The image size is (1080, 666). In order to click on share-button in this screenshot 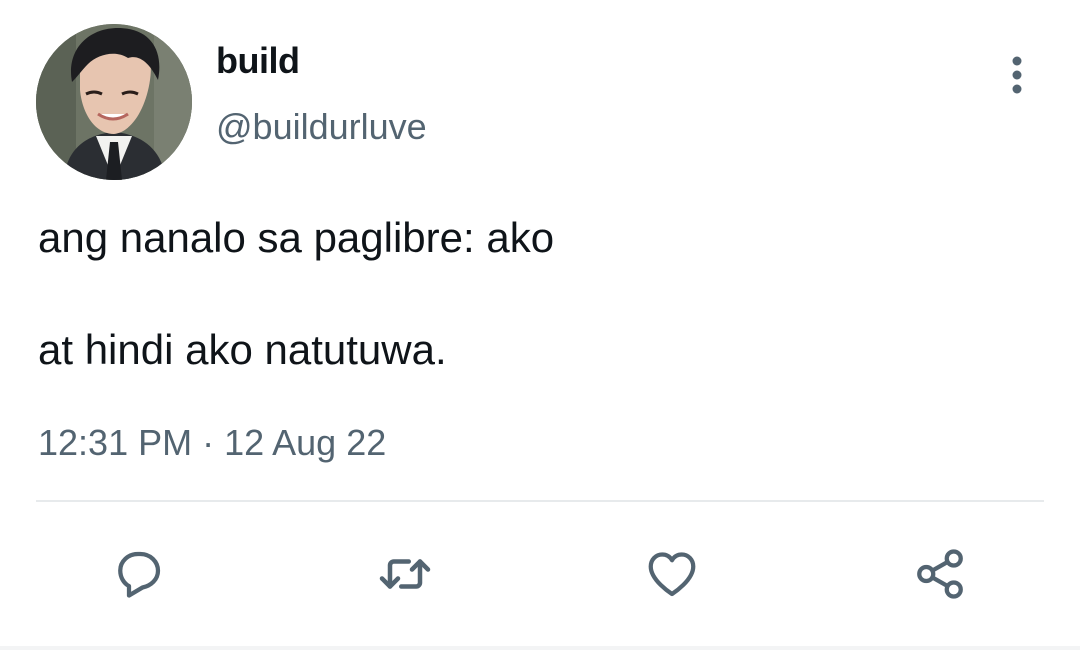, I will do `click(940, 574)`.